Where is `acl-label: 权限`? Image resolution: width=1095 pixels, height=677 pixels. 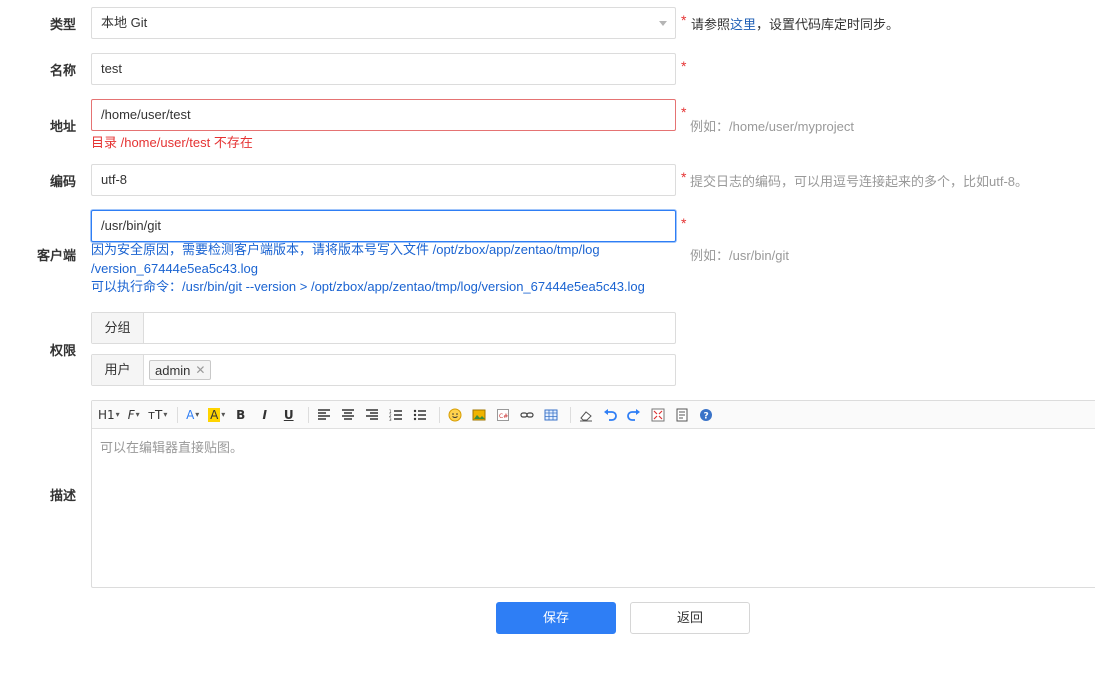 acl-label: 权限 is located at coordinates (62, 350).